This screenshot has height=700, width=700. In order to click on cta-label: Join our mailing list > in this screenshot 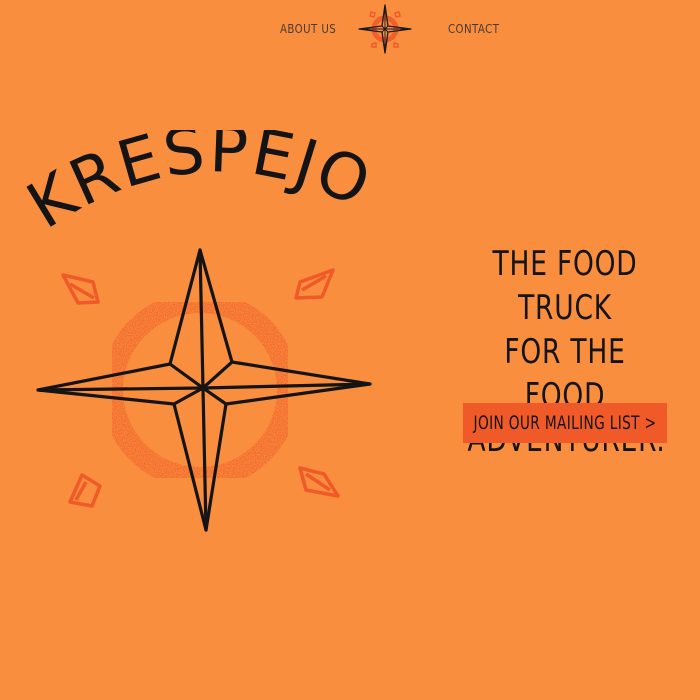, I will do `click(565, 423)`.